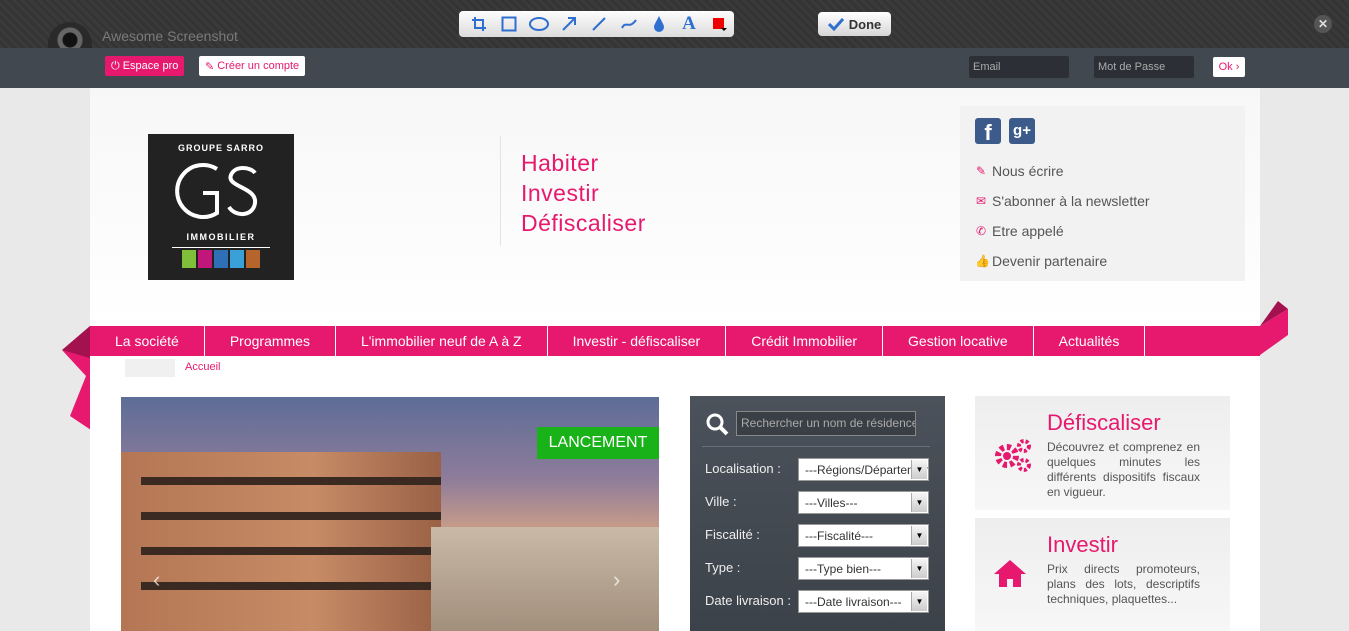 Image resolution: width=1349 pixels, height=631 pixels. Describe the element at coordinates (1062, 201) in the screenshot. I see `contact-newsletter: ✉ S'abonner à la newsletter` at that location.